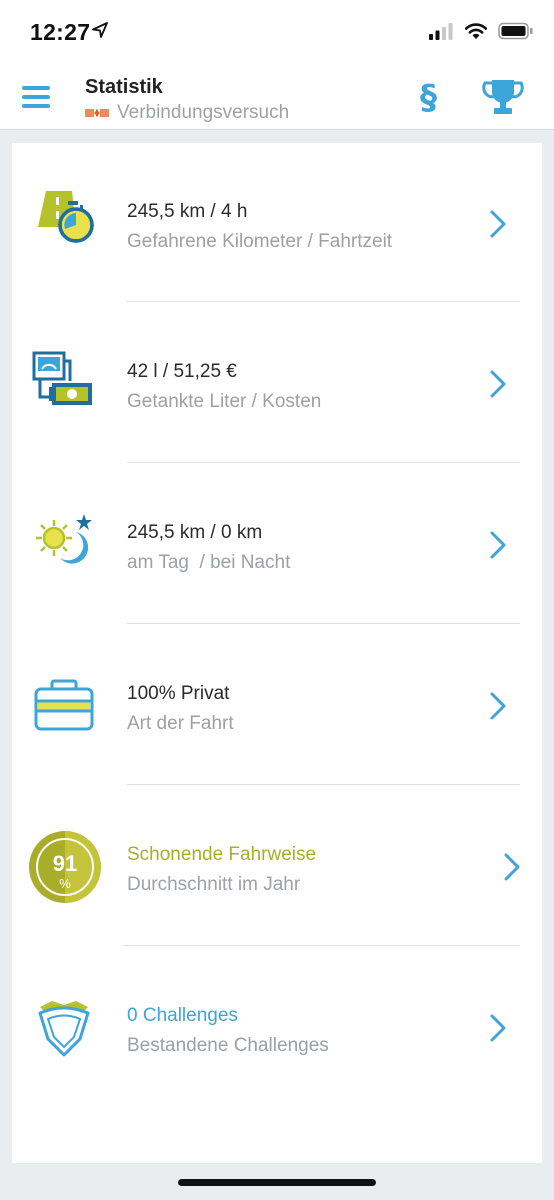 This screenshot has width=554, height=1200. I want to click on connection-status: Verbindungsversuch, so click(187, 113).